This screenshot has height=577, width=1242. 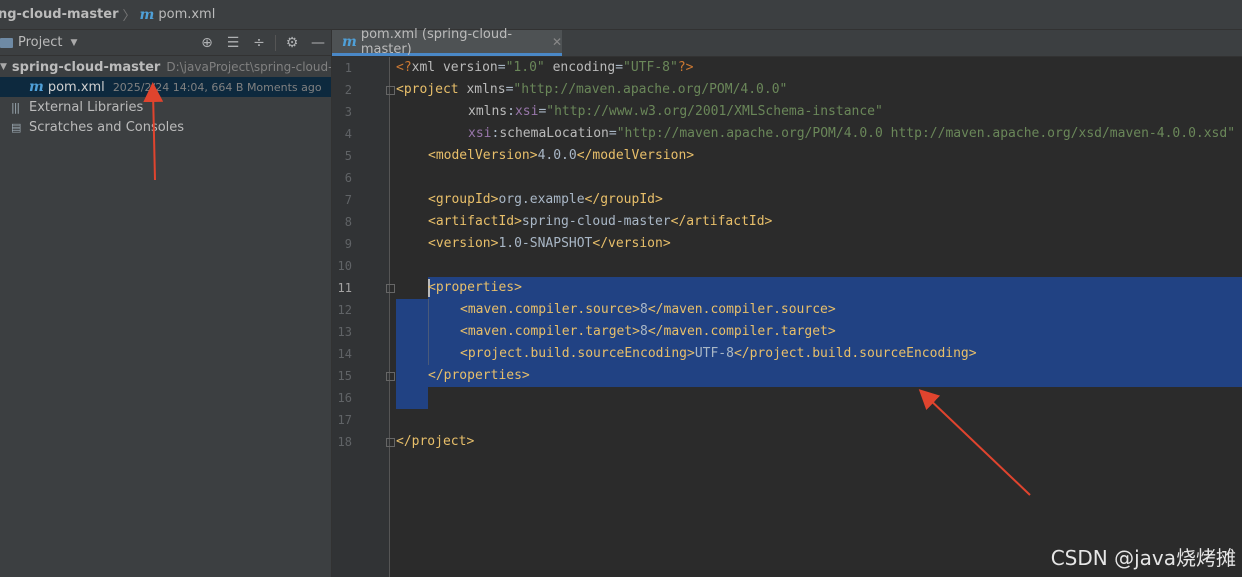 I want to click on line-number: 12, so click(x=344, y=310).